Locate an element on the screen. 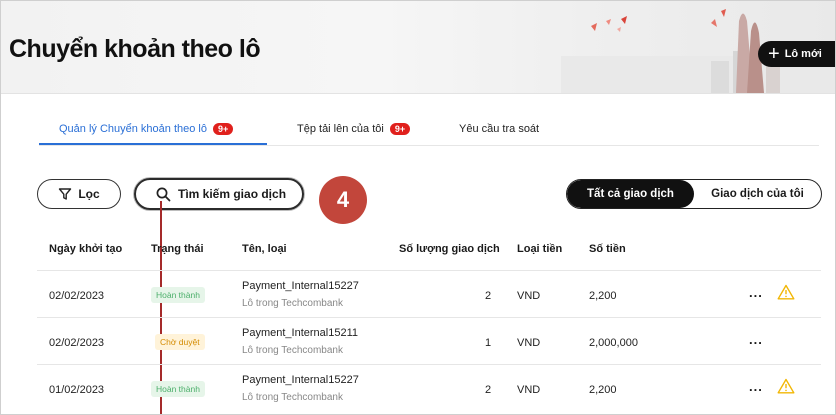 The width and height of the screenshot is (836, 415). tab-label: Yêu cầu tra soát is located at coordinates (499, 129).